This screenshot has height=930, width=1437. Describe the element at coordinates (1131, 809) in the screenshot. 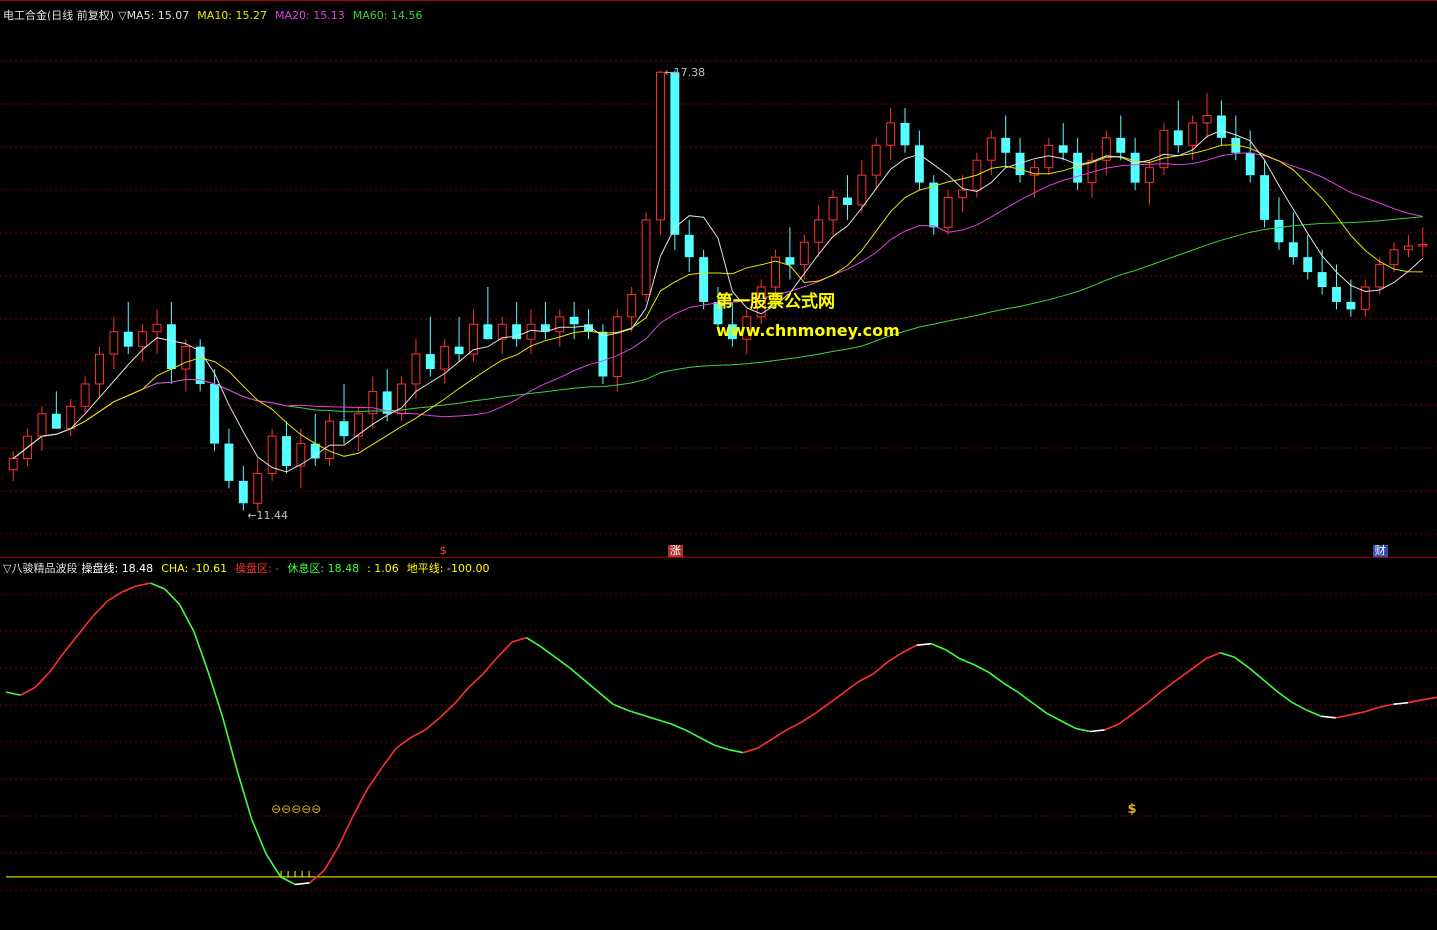

I see `money-bag-icon: $` at that location.